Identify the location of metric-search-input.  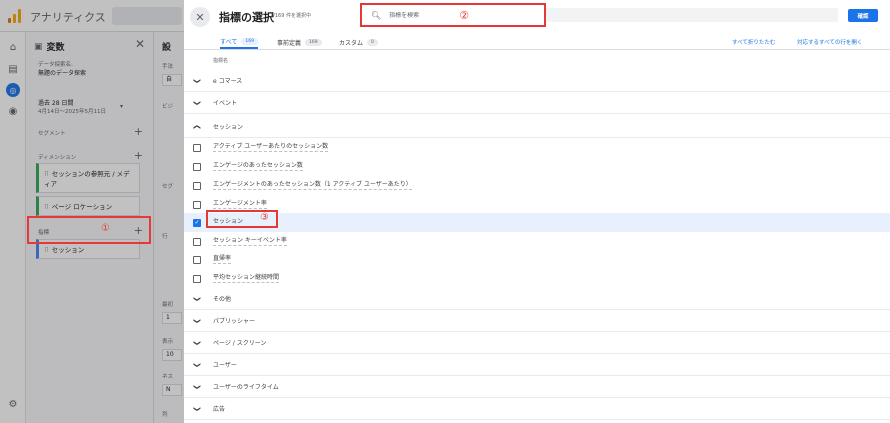
(424, 15).